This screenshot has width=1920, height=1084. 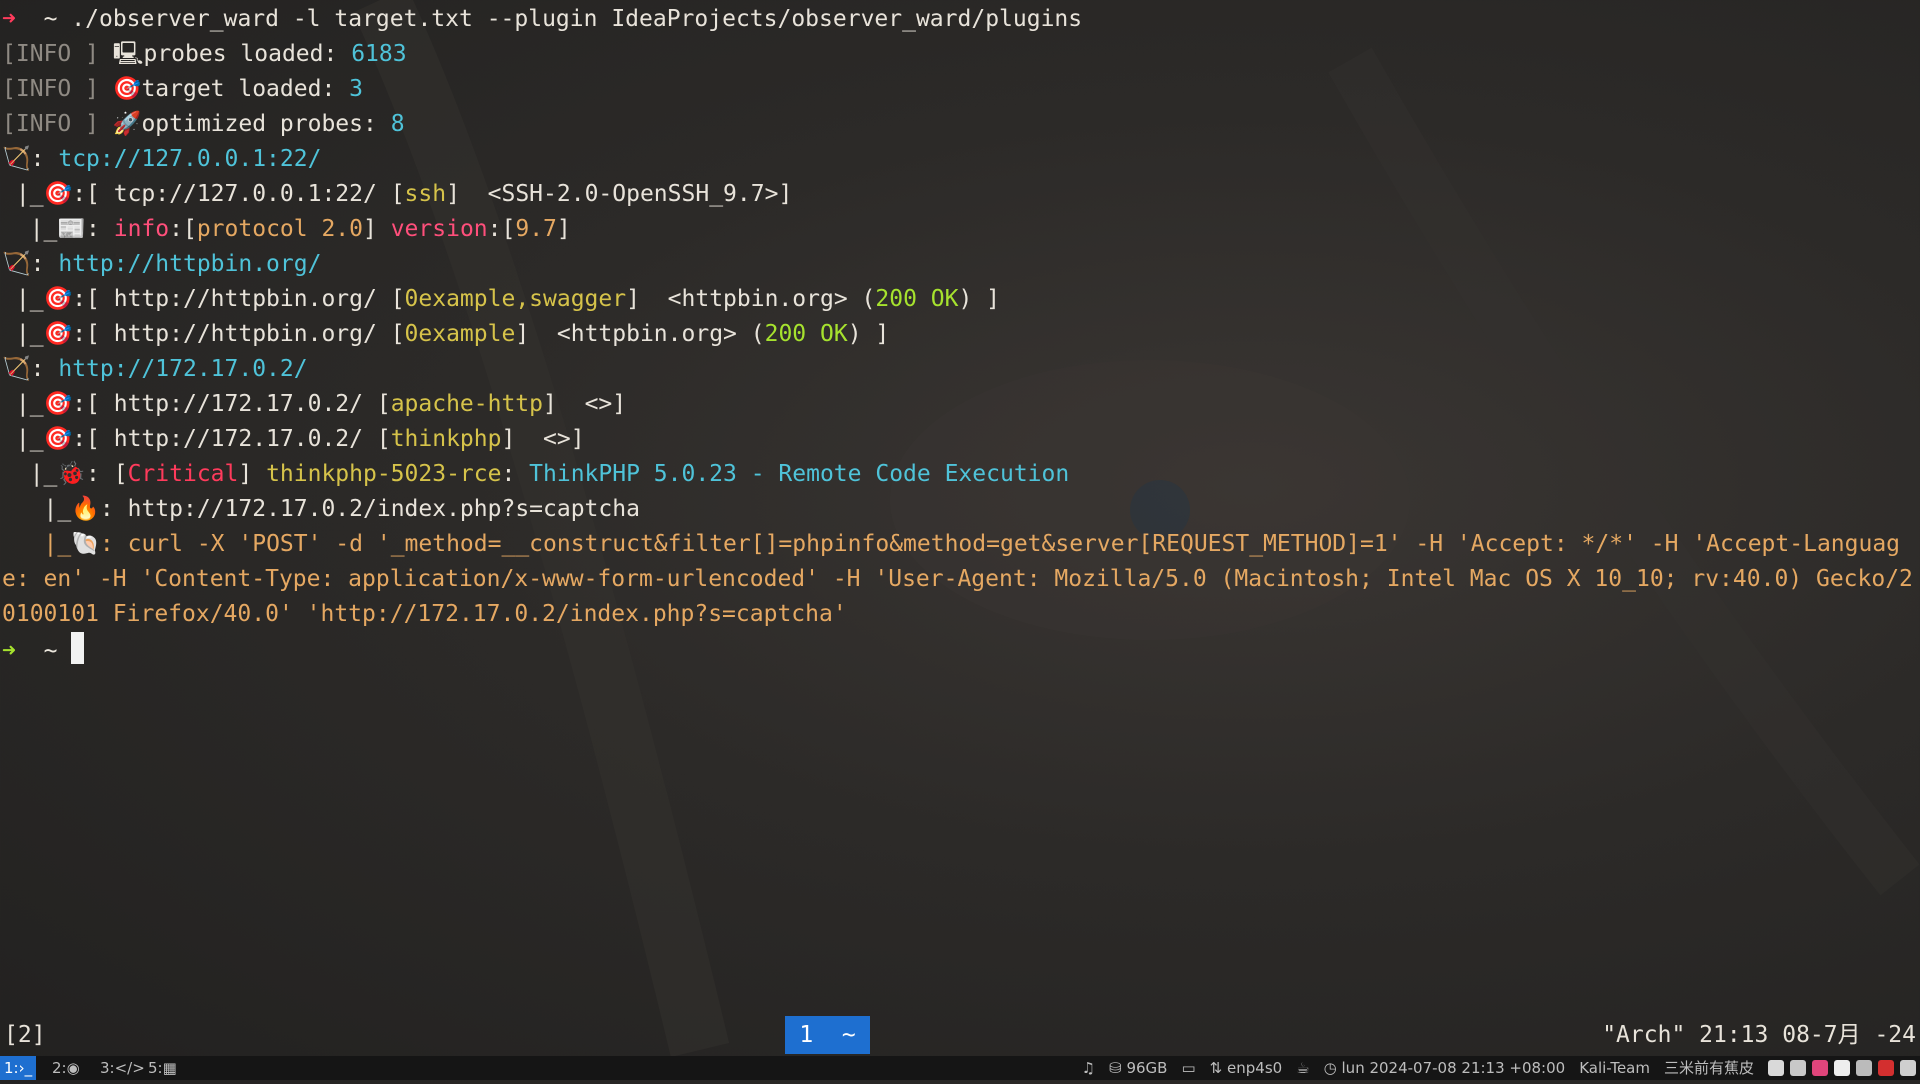 I want to click on network-icon: ⇅, so click(x=1216, y=1068).